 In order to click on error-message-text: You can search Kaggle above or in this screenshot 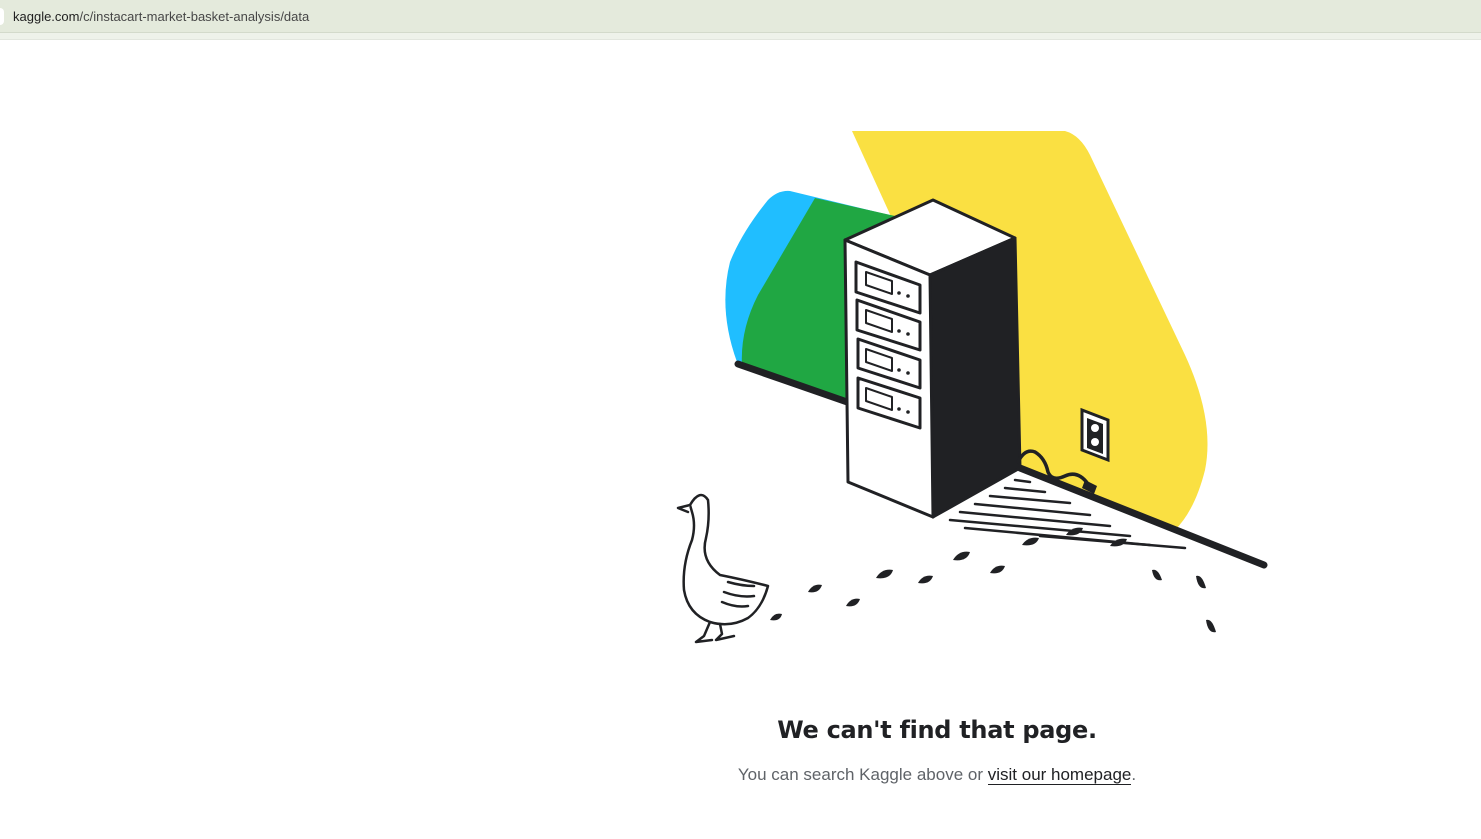, I will do `click(862, 774)`.